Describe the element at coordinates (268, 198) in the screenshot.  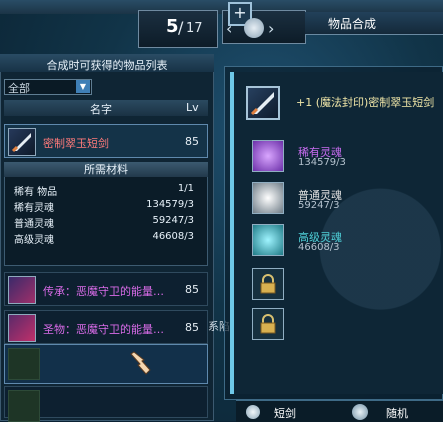
I see `common-soul-icon` at that location.